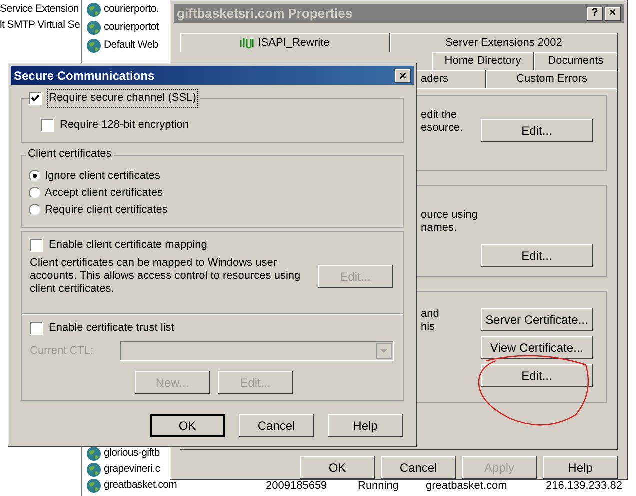 The height and width of the screenshot is (496, 636). Describe the element at coordinates (131, 46) in the screenshot. I see `site-name: Default Web` at that location.